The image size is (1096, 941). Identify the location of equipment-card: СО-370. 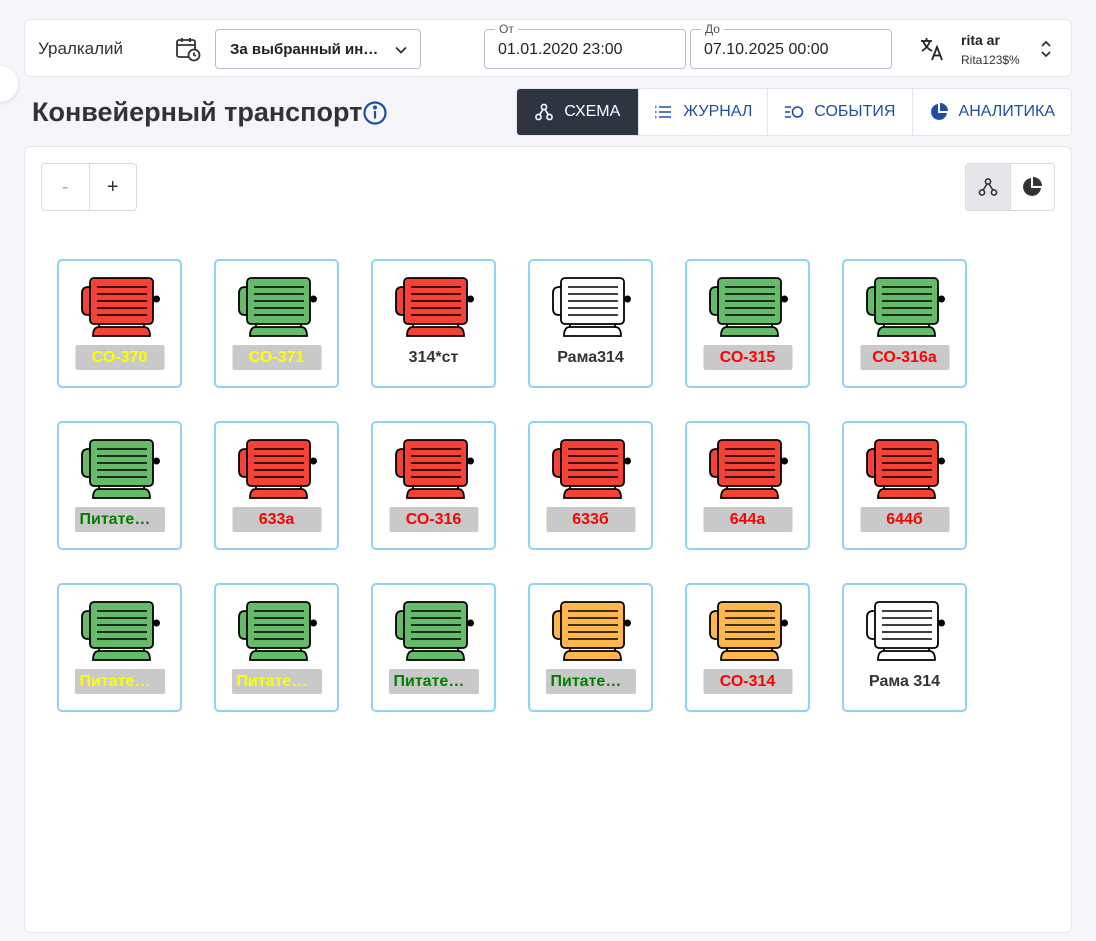
(119, 323).